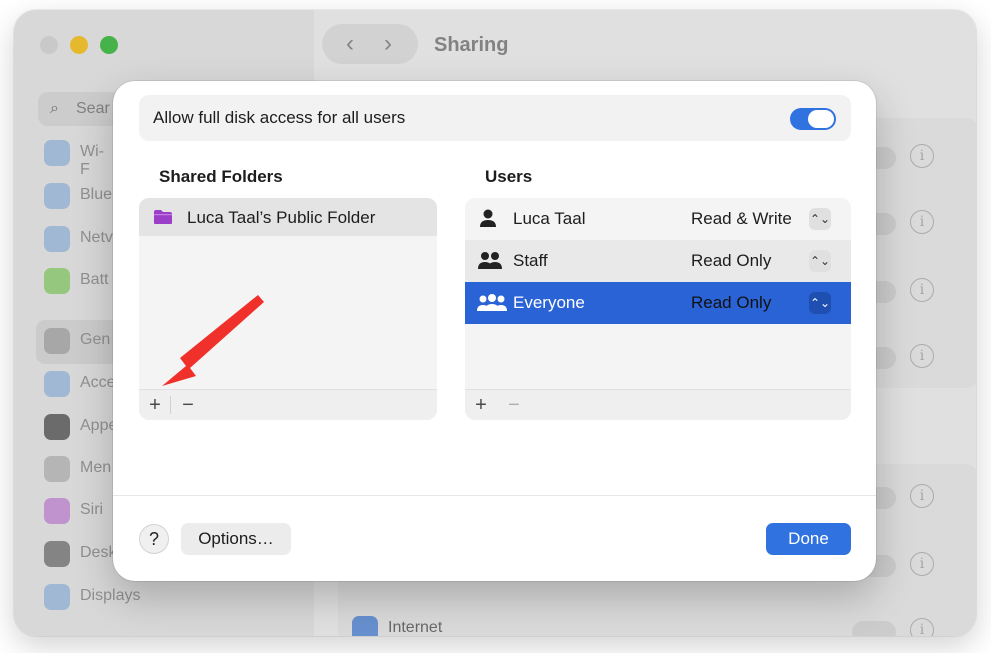 The width and height of the screenshot is (991, 653). I want to click on users-add-remove-bar: + −, so click(658, 404).